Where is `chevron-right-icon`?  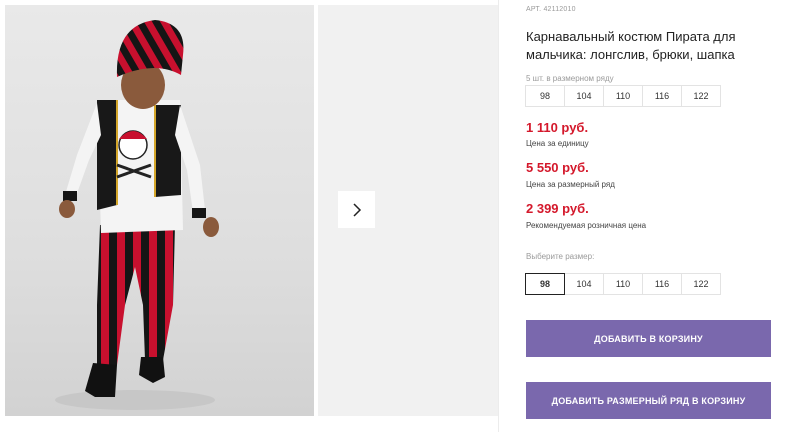 chevron-right-icon is located at coordinates (356, 209).